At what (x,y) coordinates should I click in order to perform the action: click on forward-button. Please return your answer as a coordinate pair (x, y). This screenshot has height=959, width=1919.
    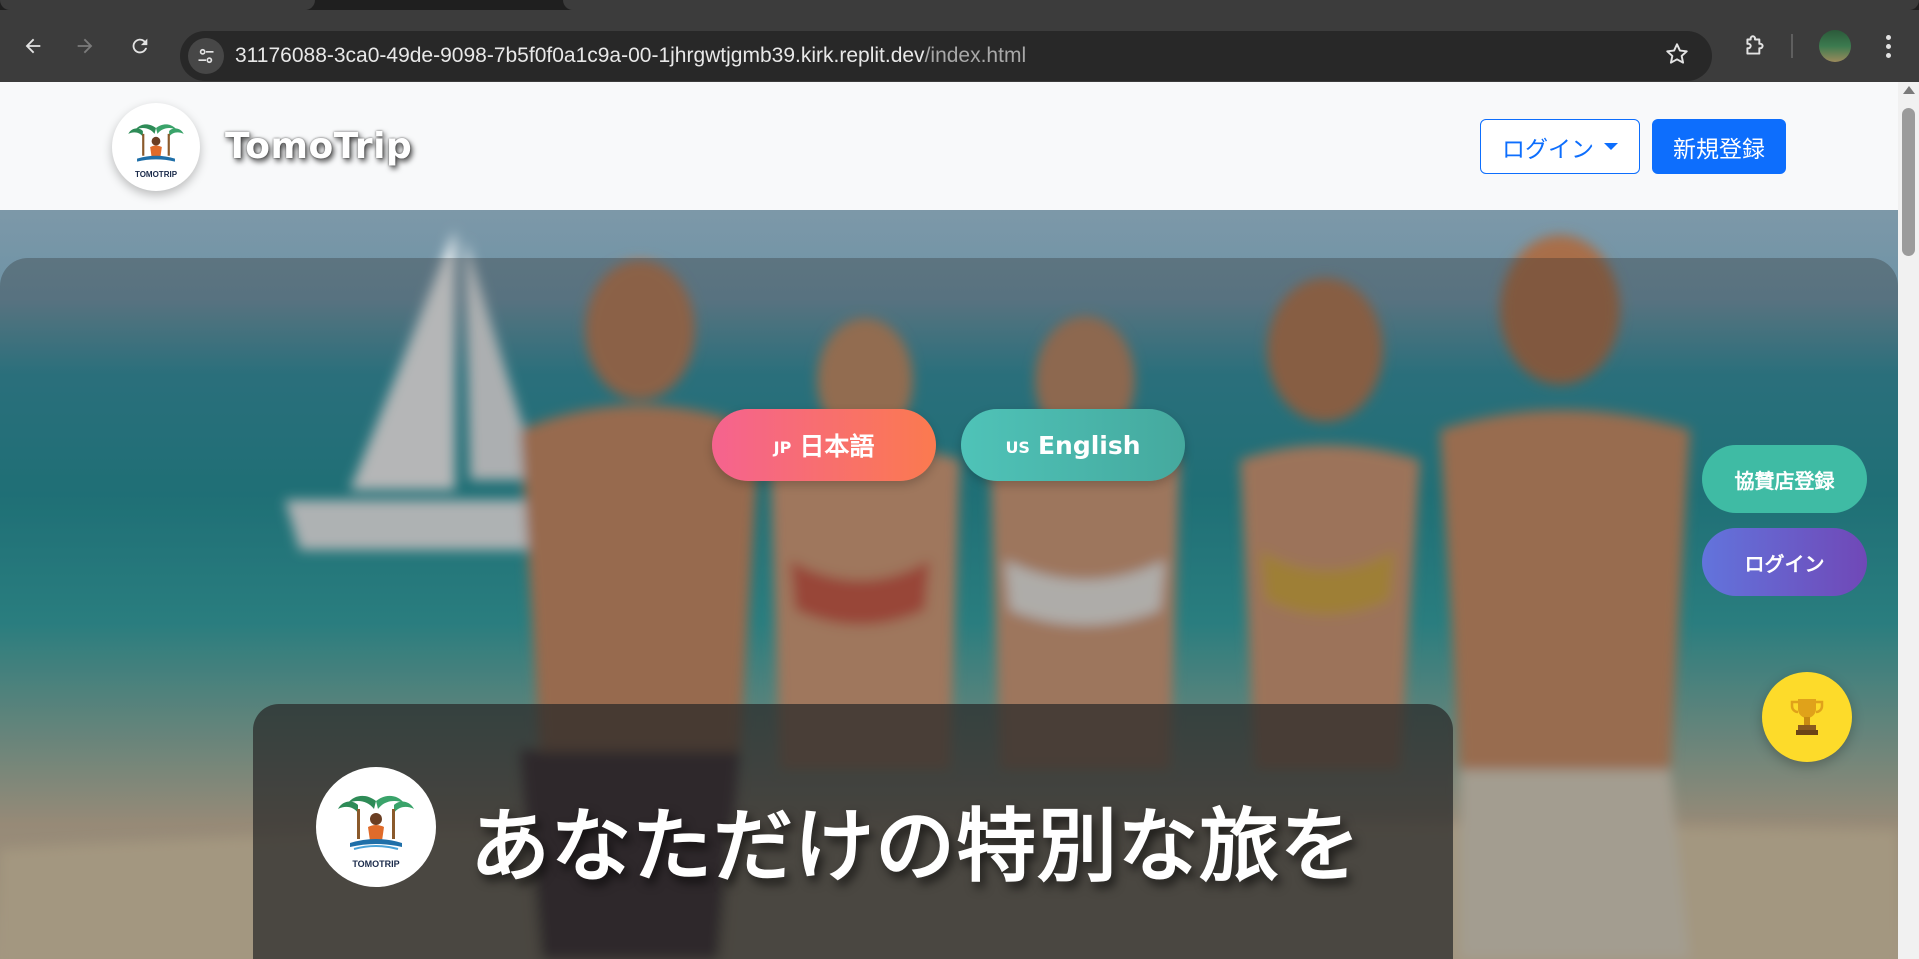
    Looking at the image, I should click on (85, 46).